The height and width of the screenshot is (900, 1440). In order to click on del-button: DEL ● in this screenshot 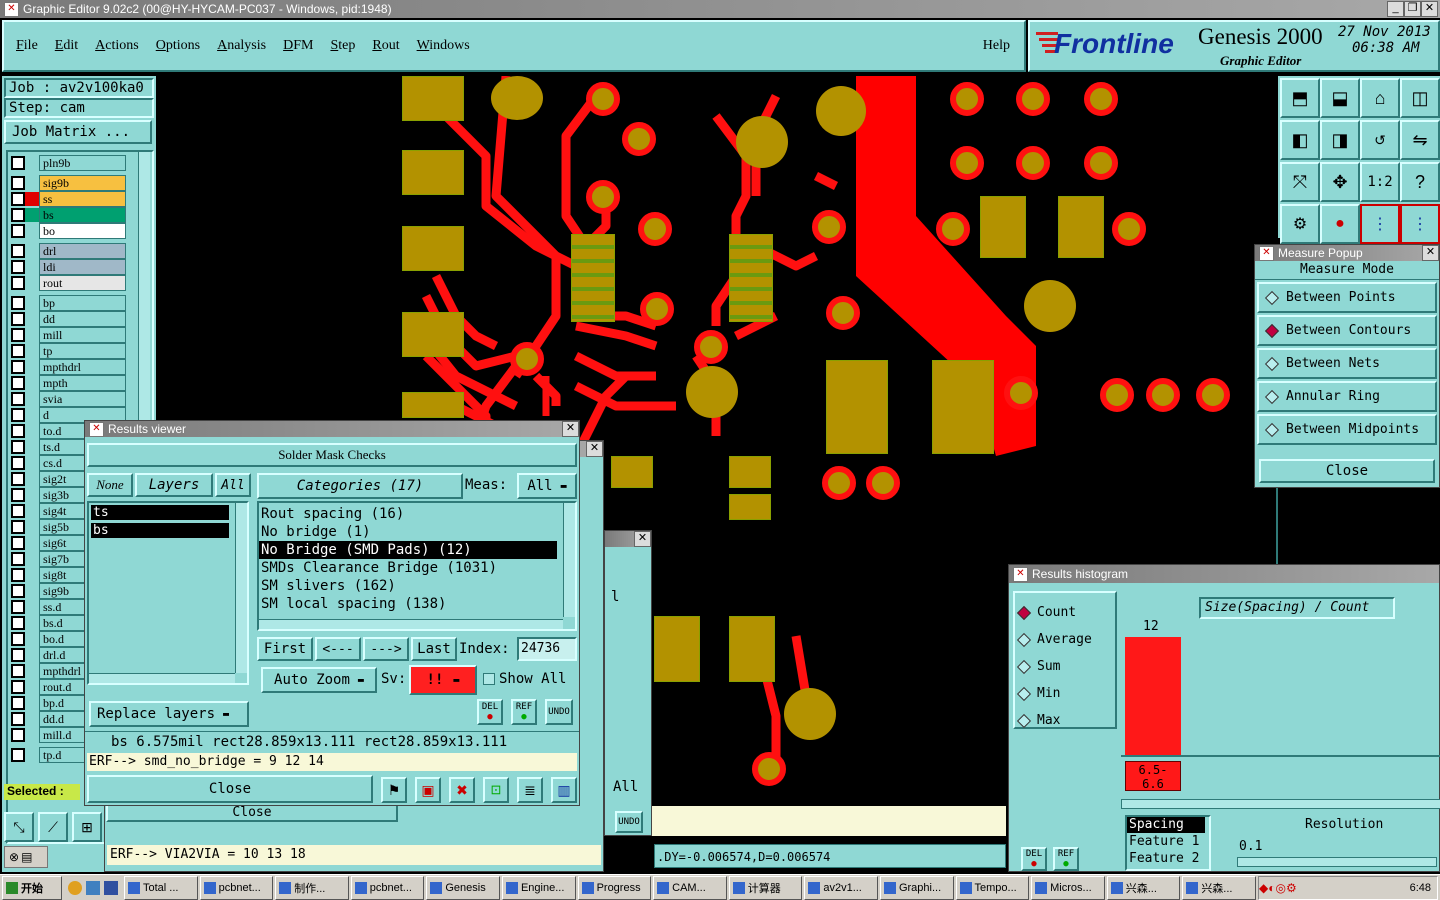, I will do `click(490, 712)`.